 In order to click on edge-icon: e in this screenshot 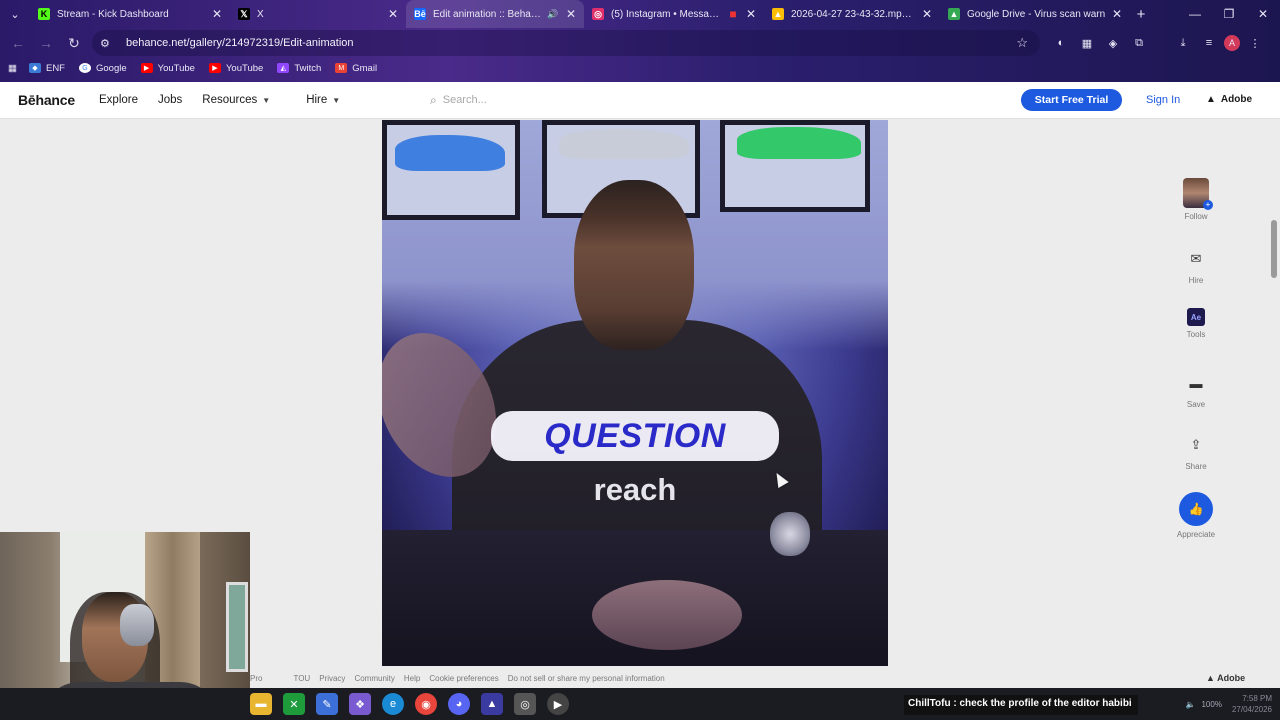, I will do `click(393, 704)`.